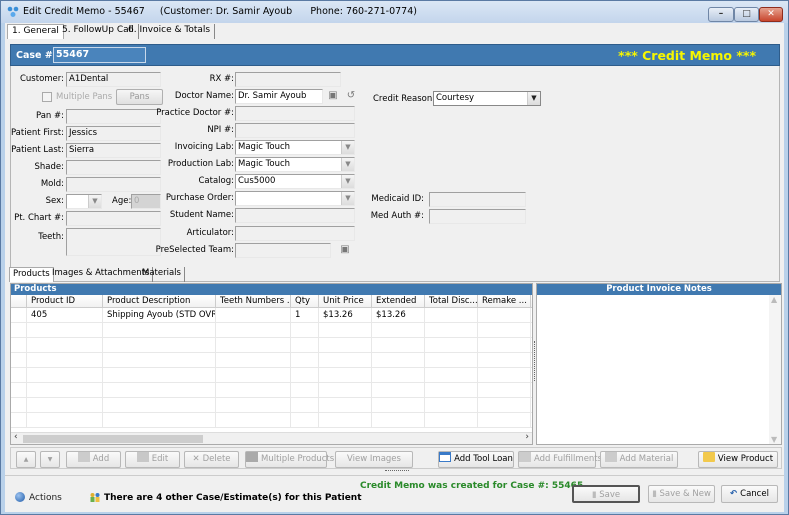 The image size is (789, 515). I want to click on column-header: Product ID, so click(65, 301).